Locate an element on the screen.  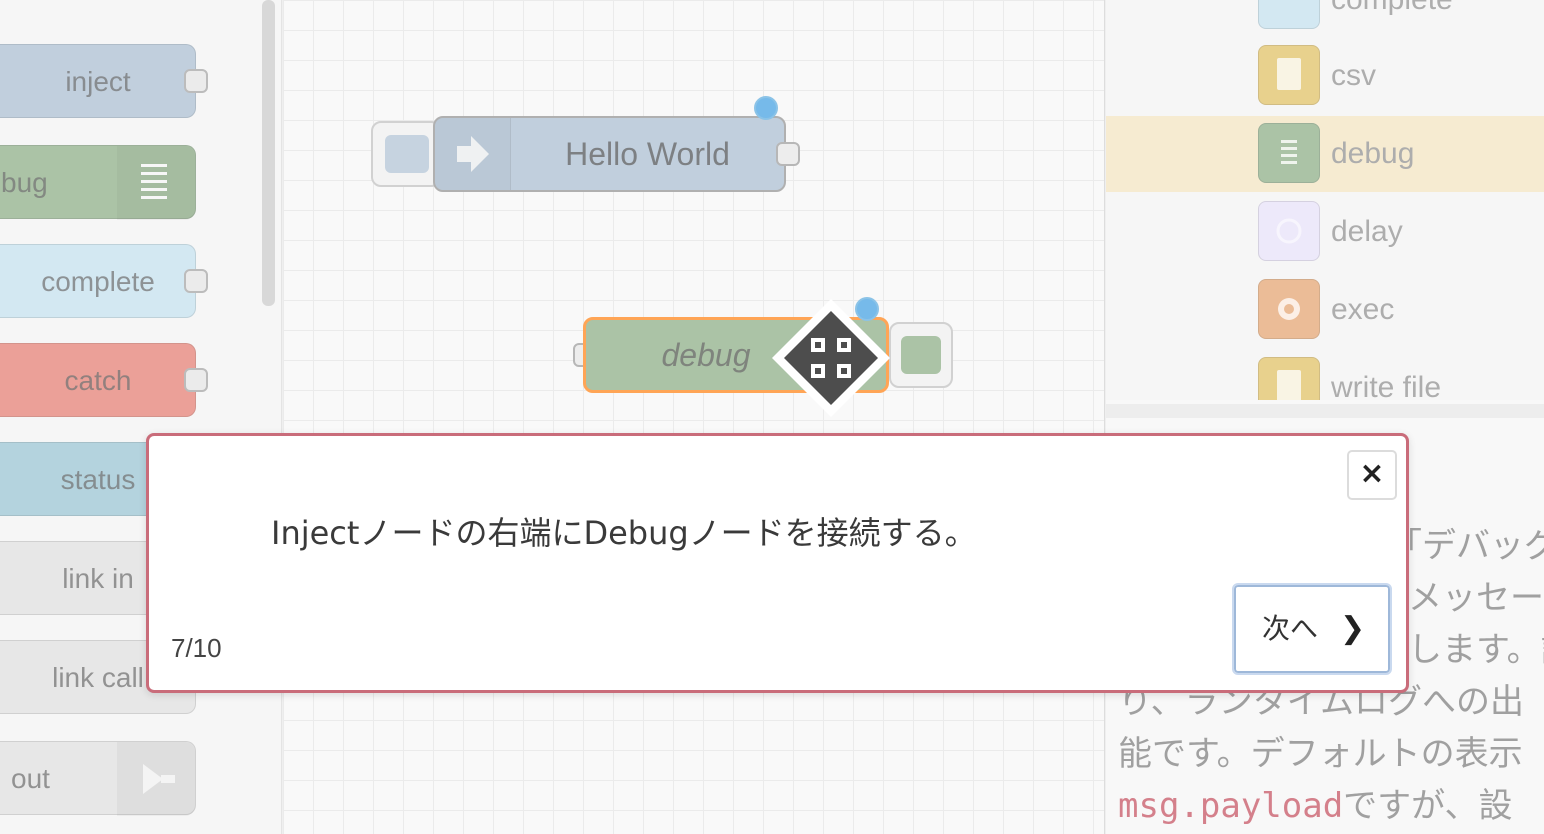
tour-message: Injectノードの右端にDebugノードを接続する。 is located at coordinates (624, 533).